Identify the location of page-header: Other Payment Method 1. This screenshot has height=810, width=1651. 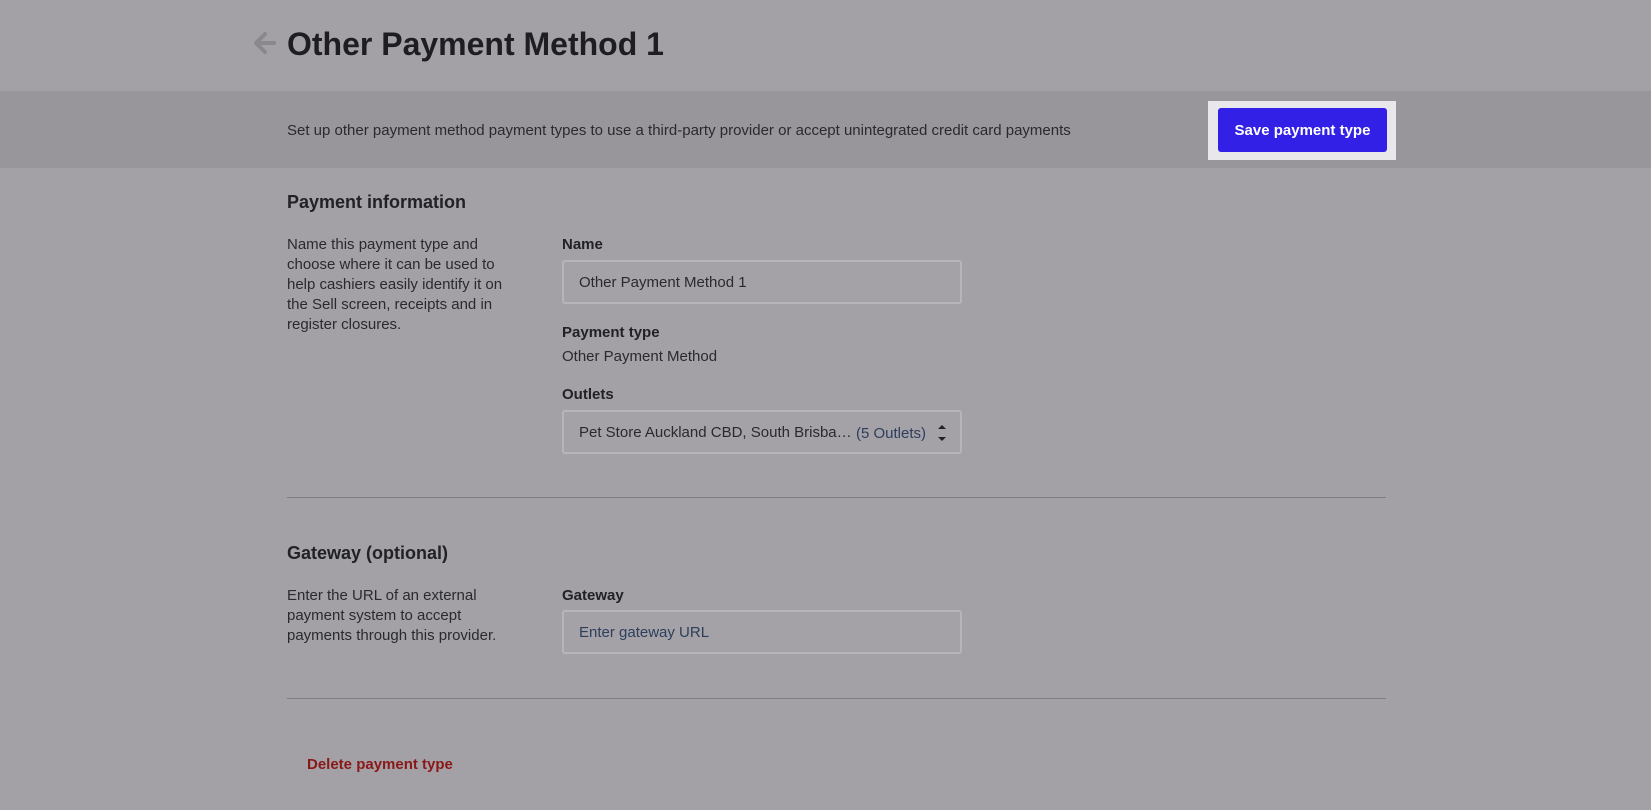
(825, 45).